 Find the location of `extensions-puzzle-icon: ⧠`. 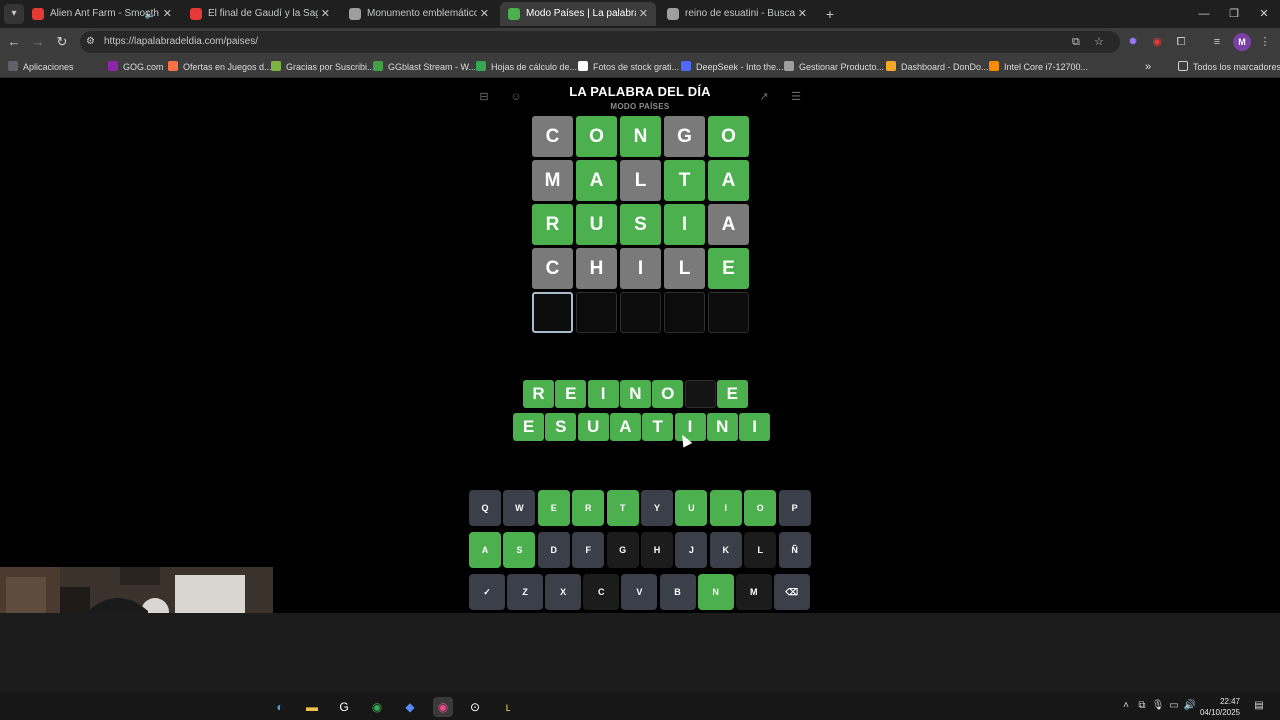

extensions-puzzle-icon: ⧠ is located at coordinates (1181, 42).